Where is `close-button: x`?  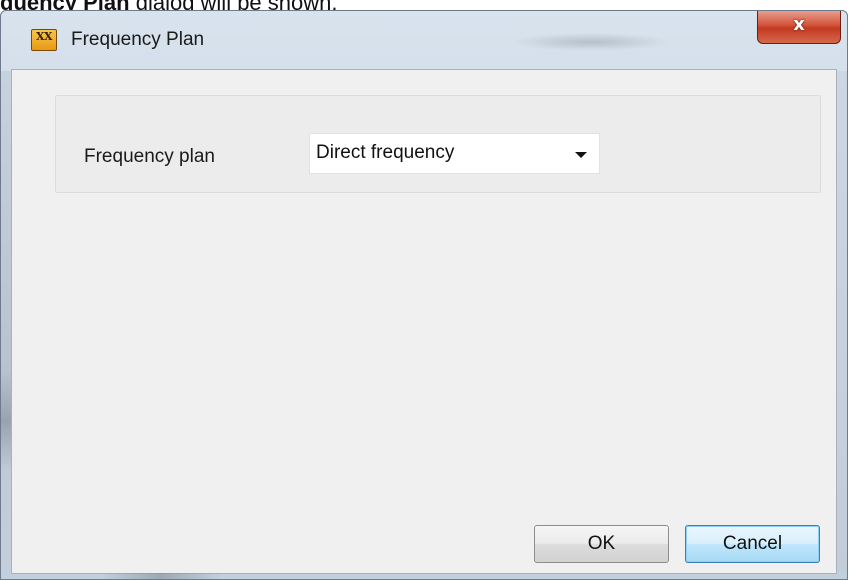 close-button: x is located at coordinates (799, 27).